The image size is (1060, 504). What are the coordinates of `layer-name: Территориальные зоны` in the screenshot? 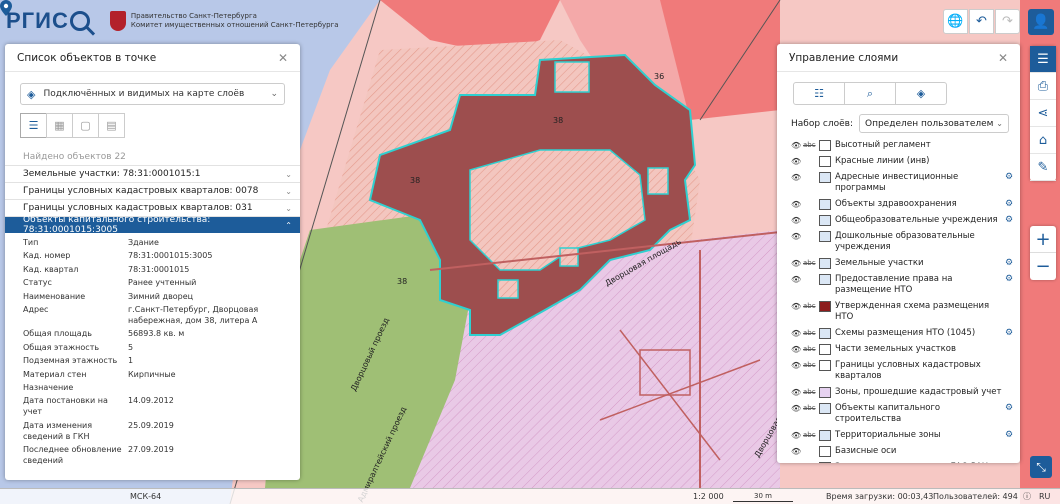 It's located at (888, 435).